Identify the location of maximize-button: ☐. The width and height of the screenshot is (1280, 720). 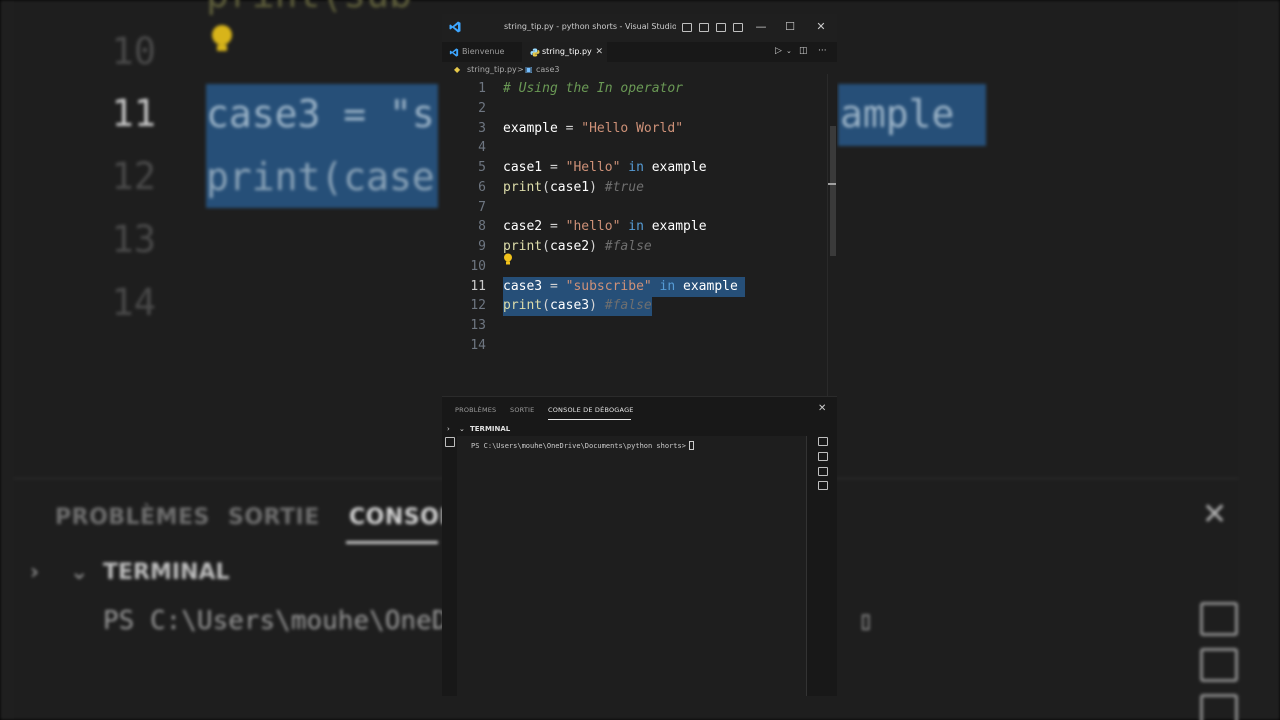
(790, 27).